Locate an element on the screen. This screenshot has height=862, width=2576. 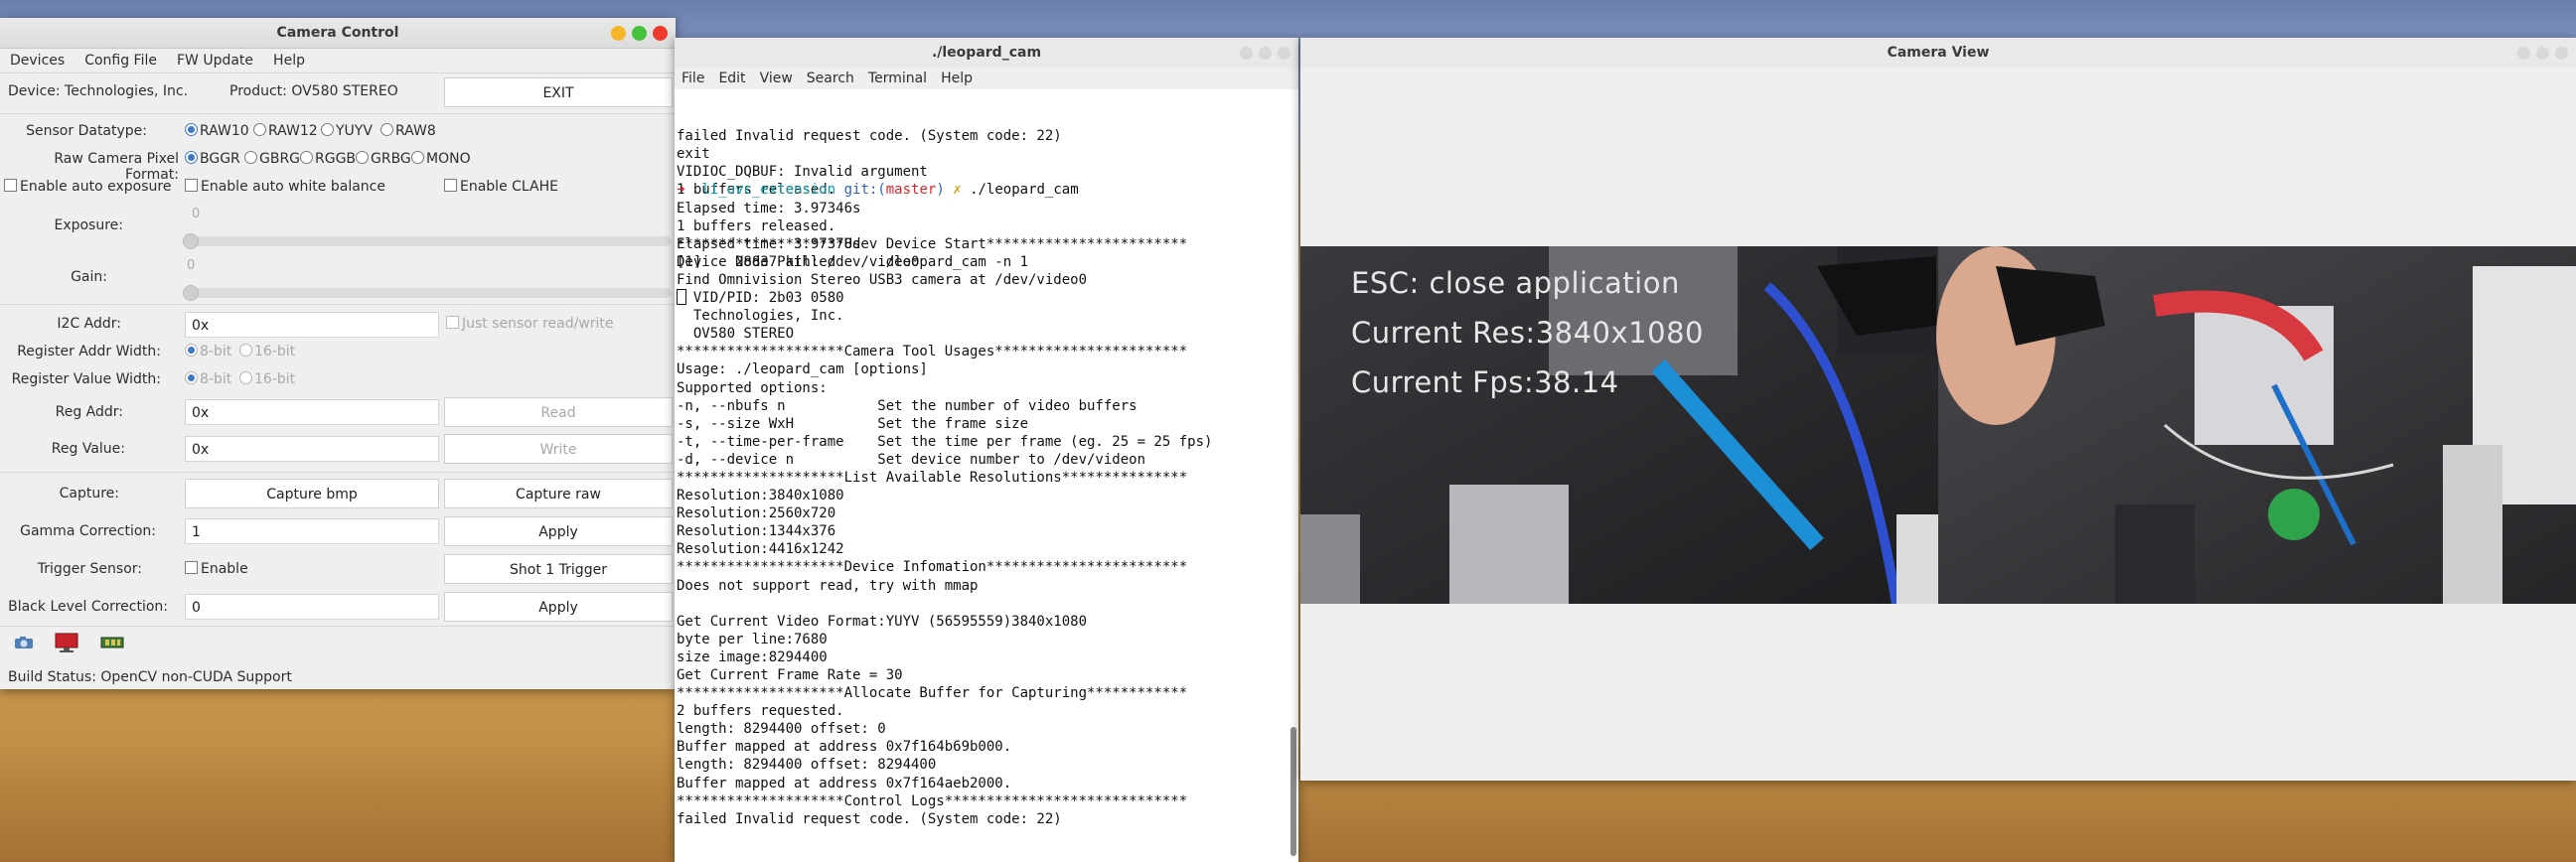
reg-value-input: 0x is located at coordinates (312, 449).